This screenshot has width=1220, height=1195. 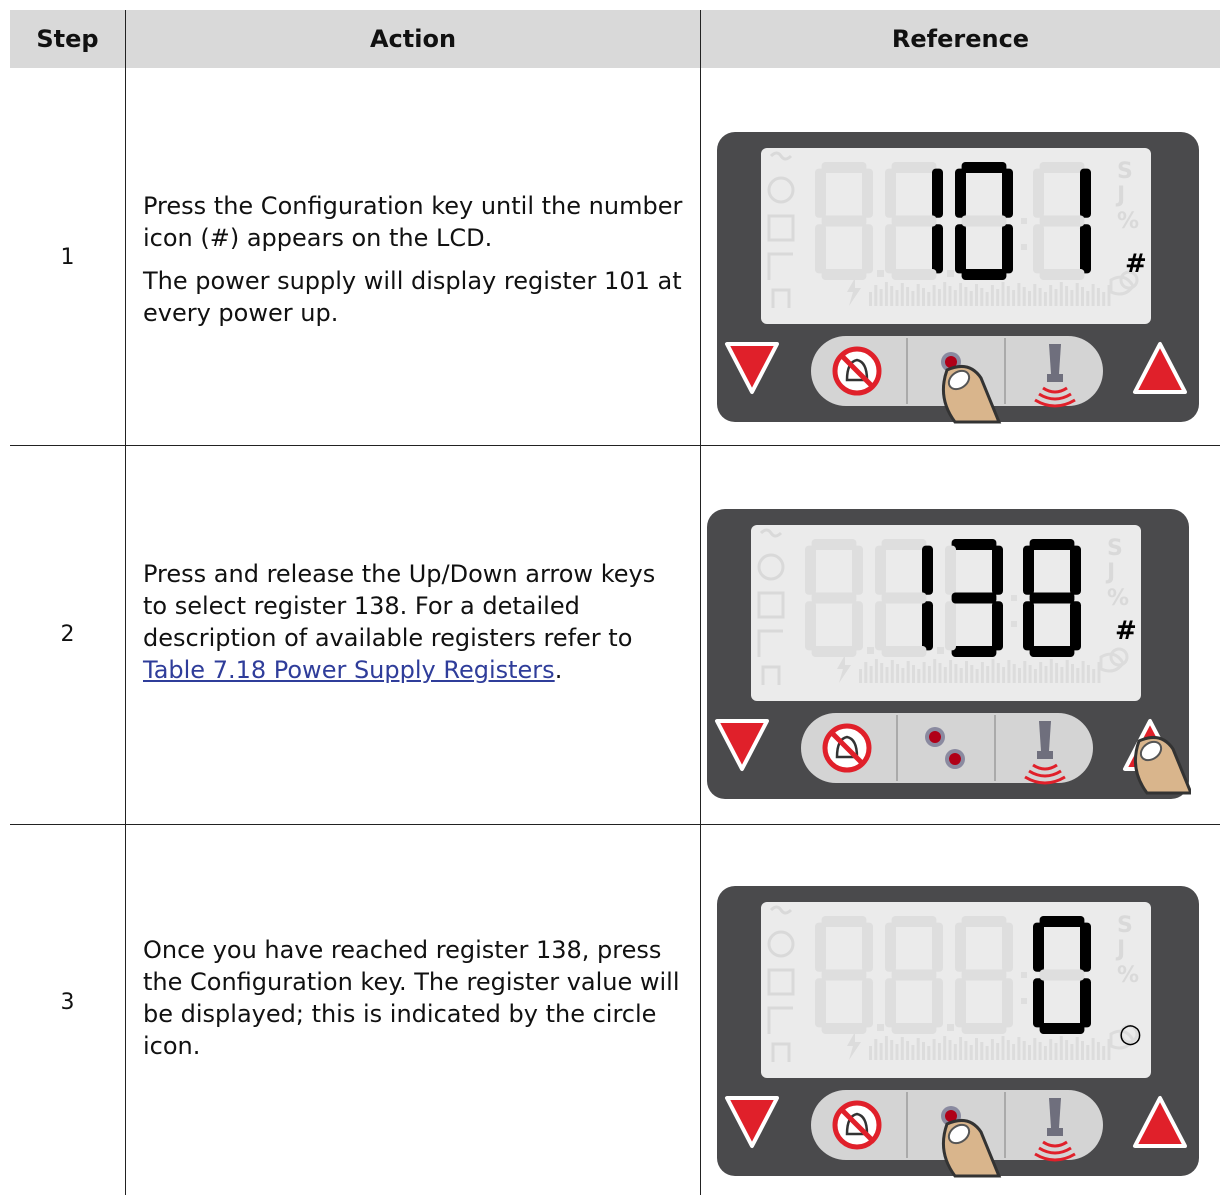 What do you see at coordinates (67, 39) in the screenshot?
I see `header-step: Step` at bounding box center [67, 39].